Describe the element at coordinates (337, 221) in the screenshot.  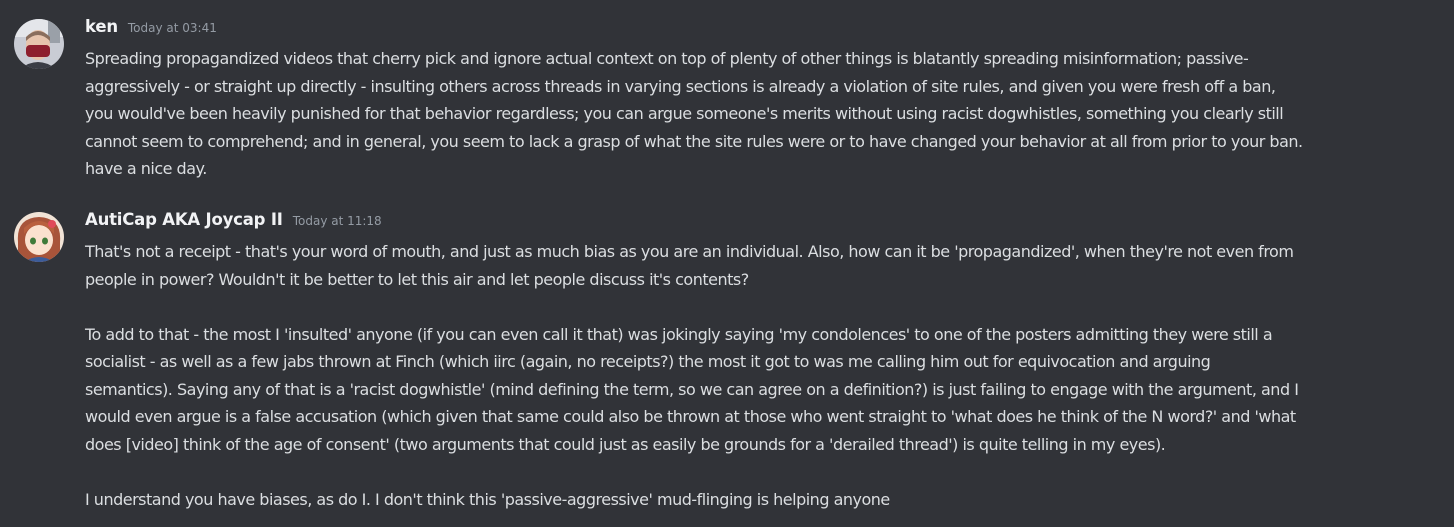
I see `timestamp: Today at 11:18` at that location.